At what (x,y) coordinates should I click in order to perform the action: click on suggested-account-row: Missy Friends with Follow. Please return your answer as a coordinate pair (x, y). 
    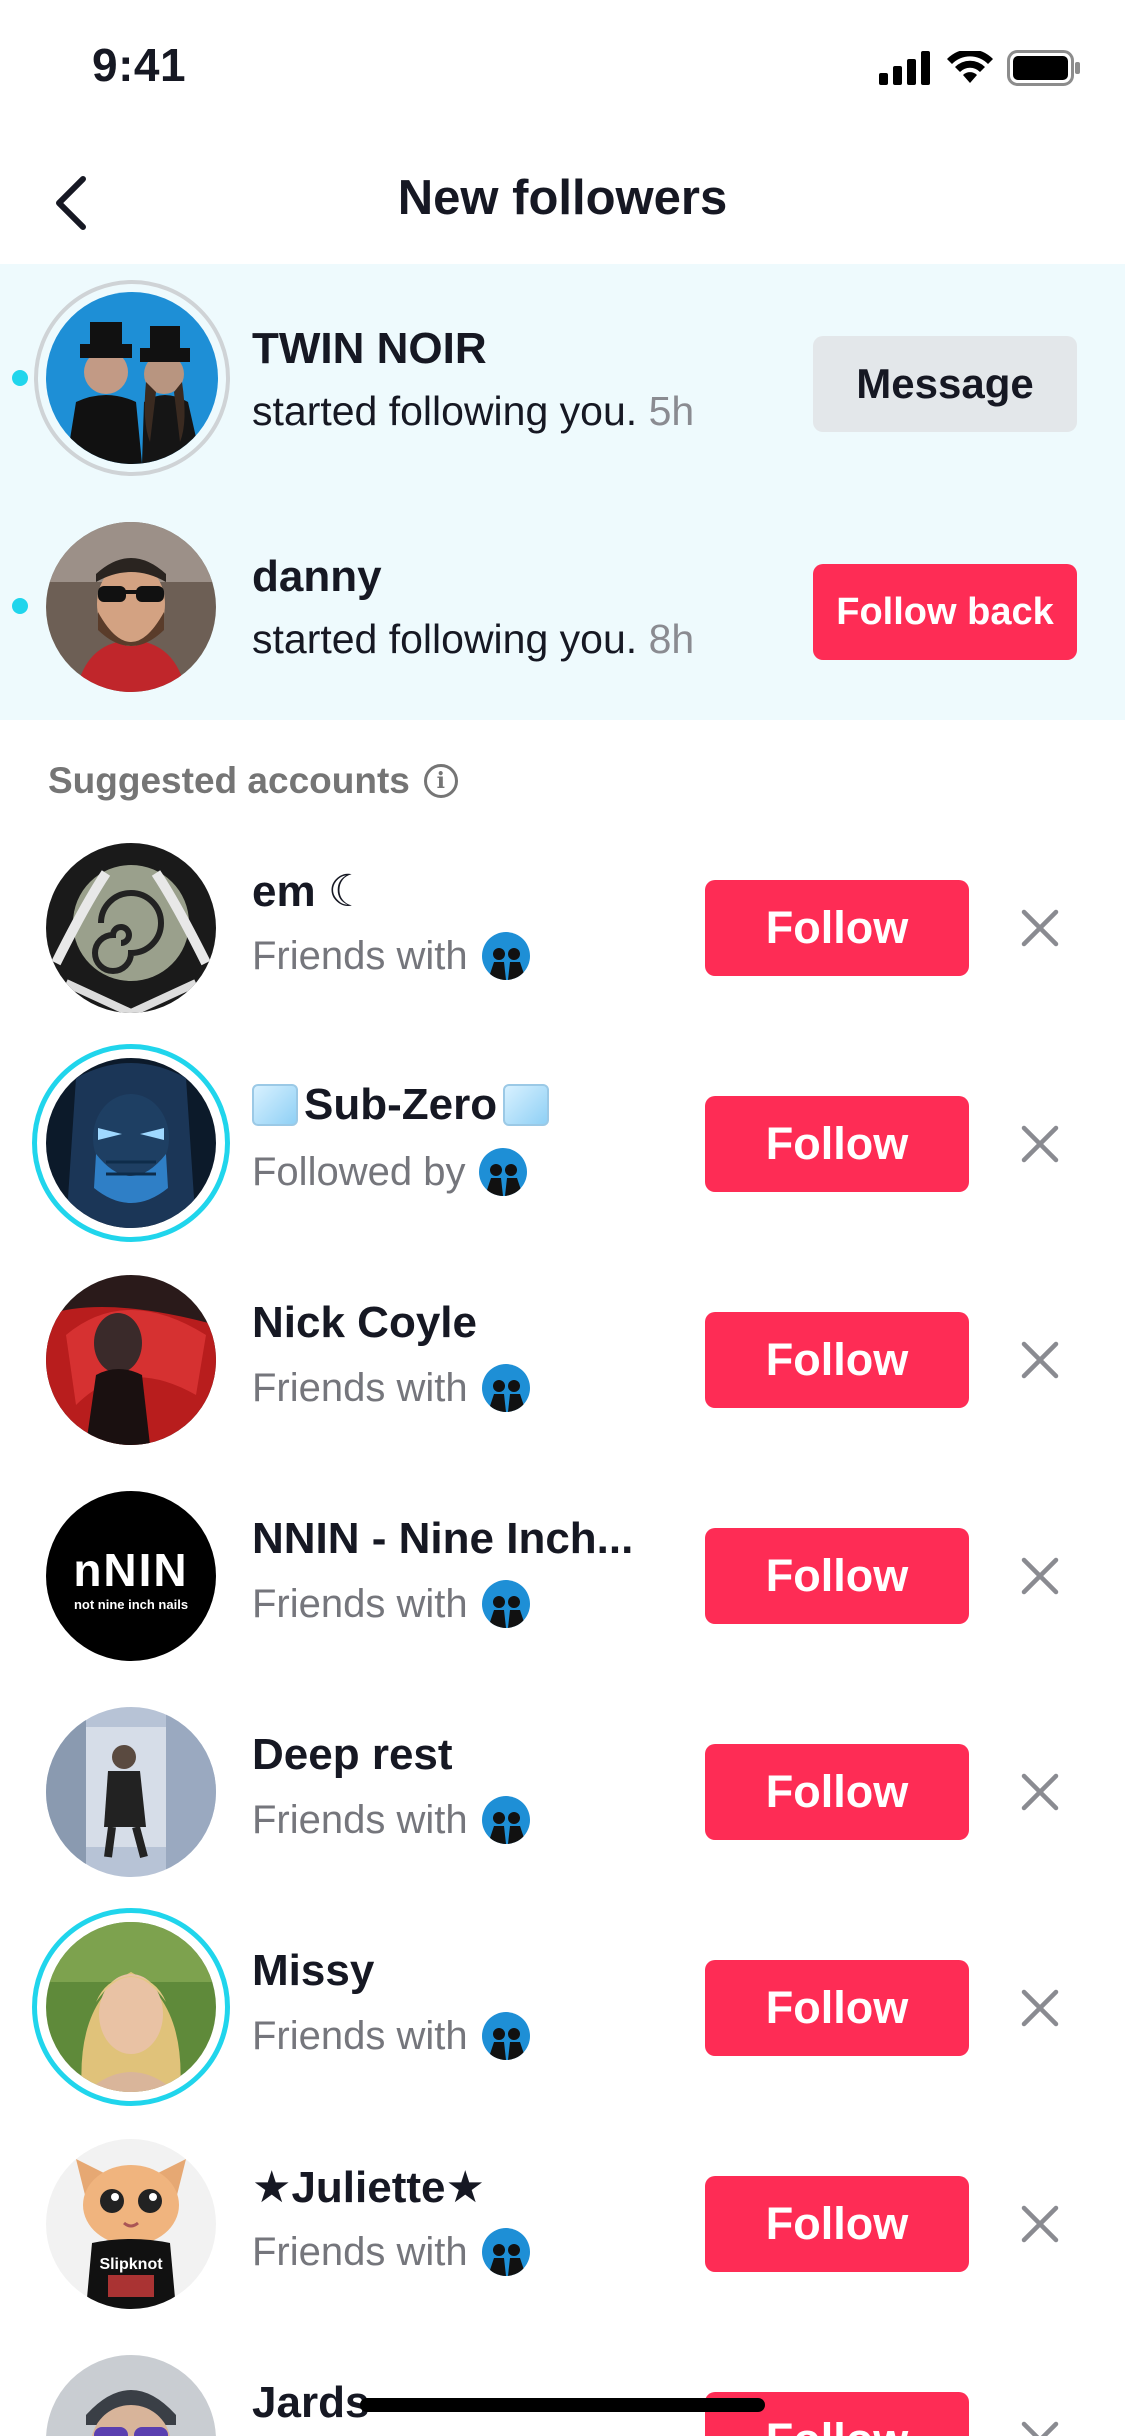
    Looking at the image, I should click on (562, 2008).